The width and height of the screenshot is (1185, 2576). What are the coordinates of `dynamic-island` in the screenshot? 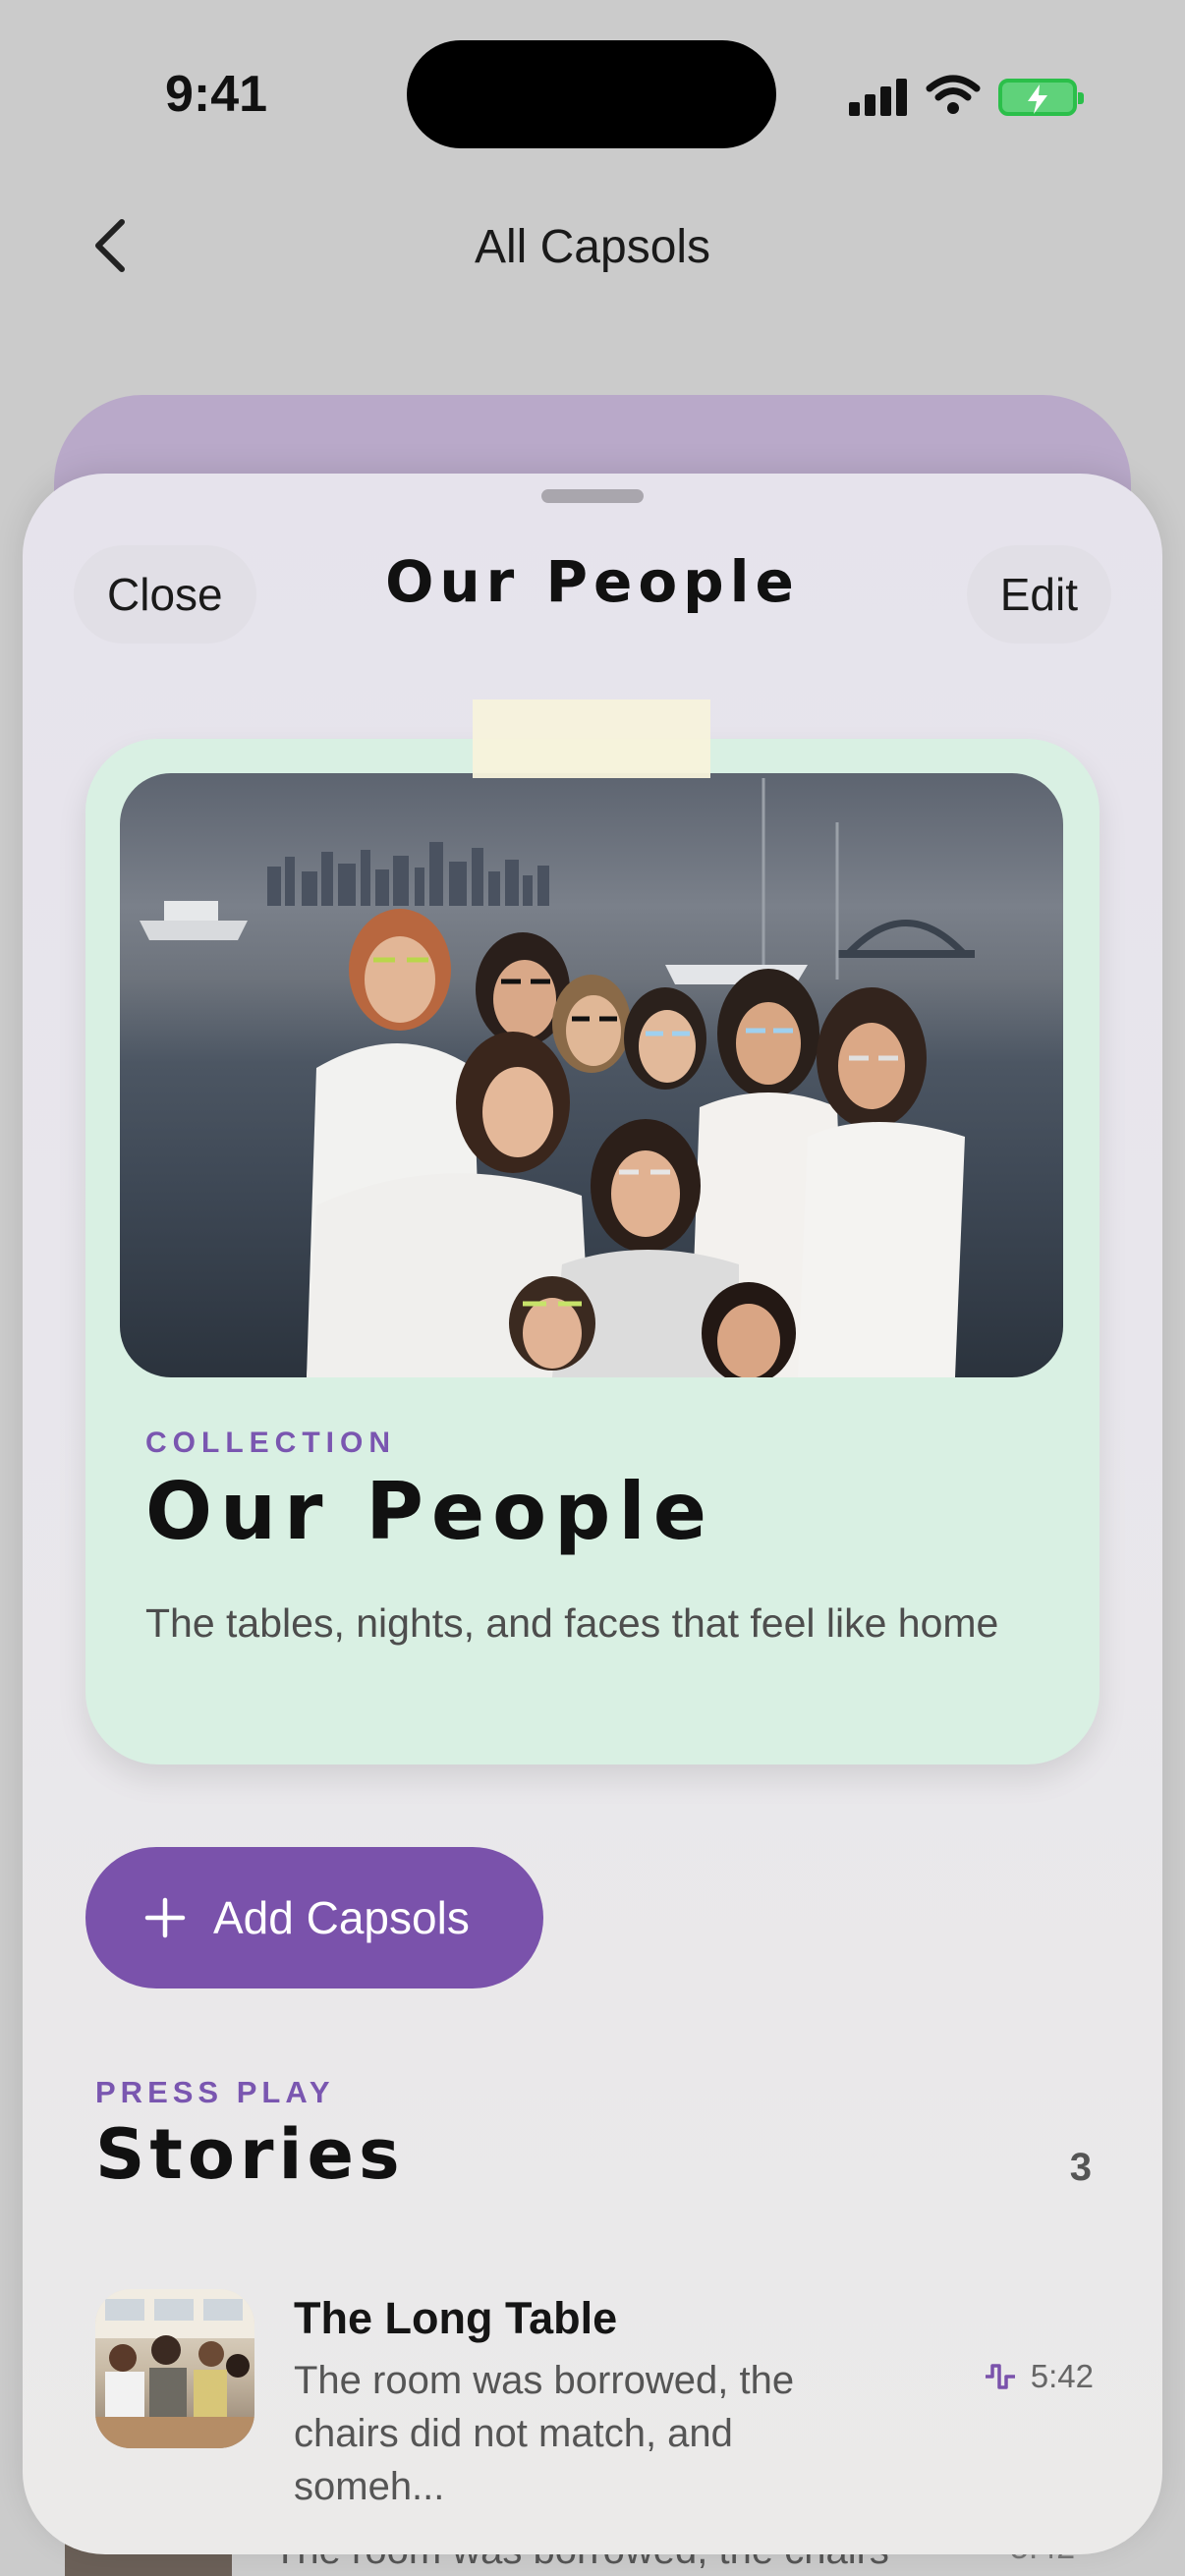 It's located at (592, 94).